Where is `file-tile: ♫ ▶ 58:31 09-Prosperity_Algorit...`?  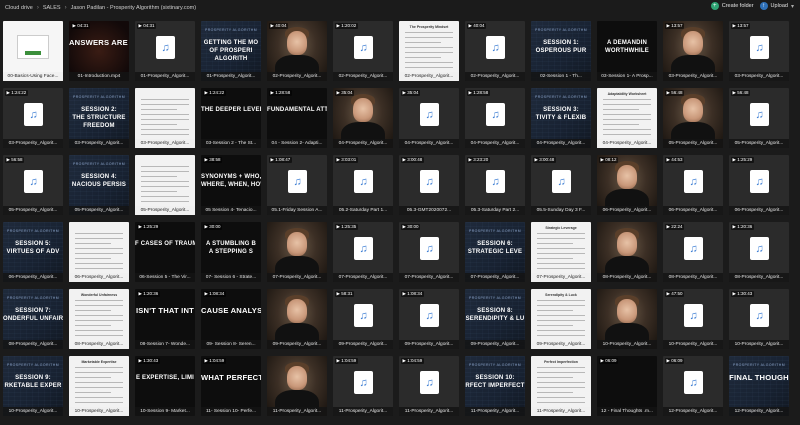
file-tile: ♫ ▶ 58:31 09-Prosperity_Algorit... is located at coordinates (363, 319).